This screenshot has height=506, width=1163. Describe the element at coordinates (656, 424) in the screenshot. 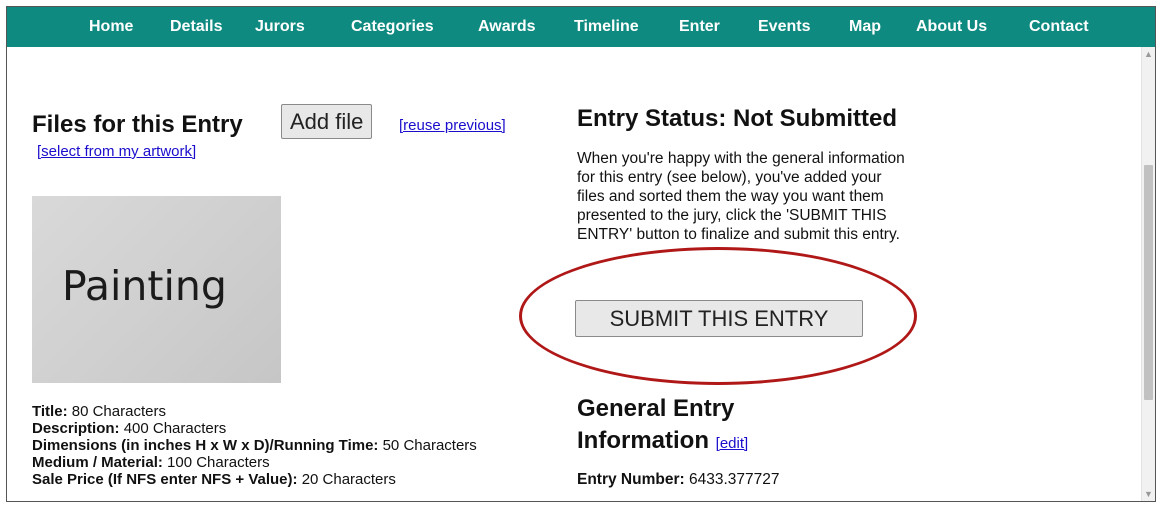

I see `general-info-title: General Entry Information` at that location.